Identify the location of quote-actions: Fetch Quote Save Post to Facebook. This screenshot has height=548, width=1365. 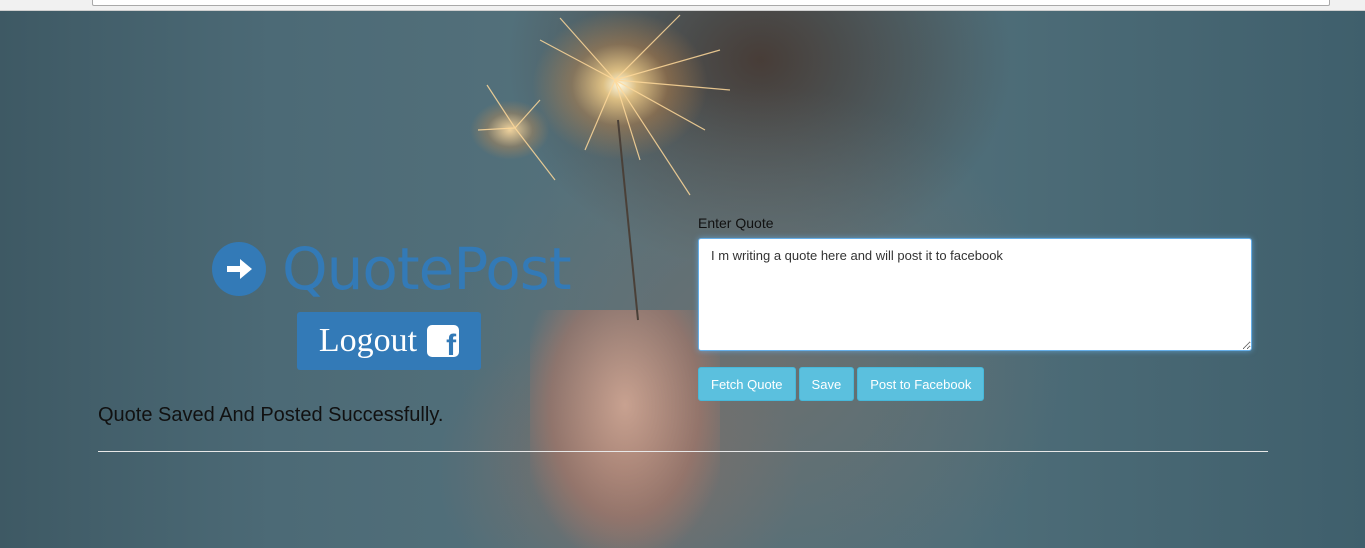
(842, 384).